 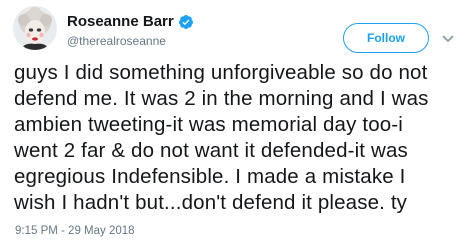 What do you see at coordinates (386, 38) in the screenshot?
I see `follow-button: Follow` at bounding box center [386, 38].